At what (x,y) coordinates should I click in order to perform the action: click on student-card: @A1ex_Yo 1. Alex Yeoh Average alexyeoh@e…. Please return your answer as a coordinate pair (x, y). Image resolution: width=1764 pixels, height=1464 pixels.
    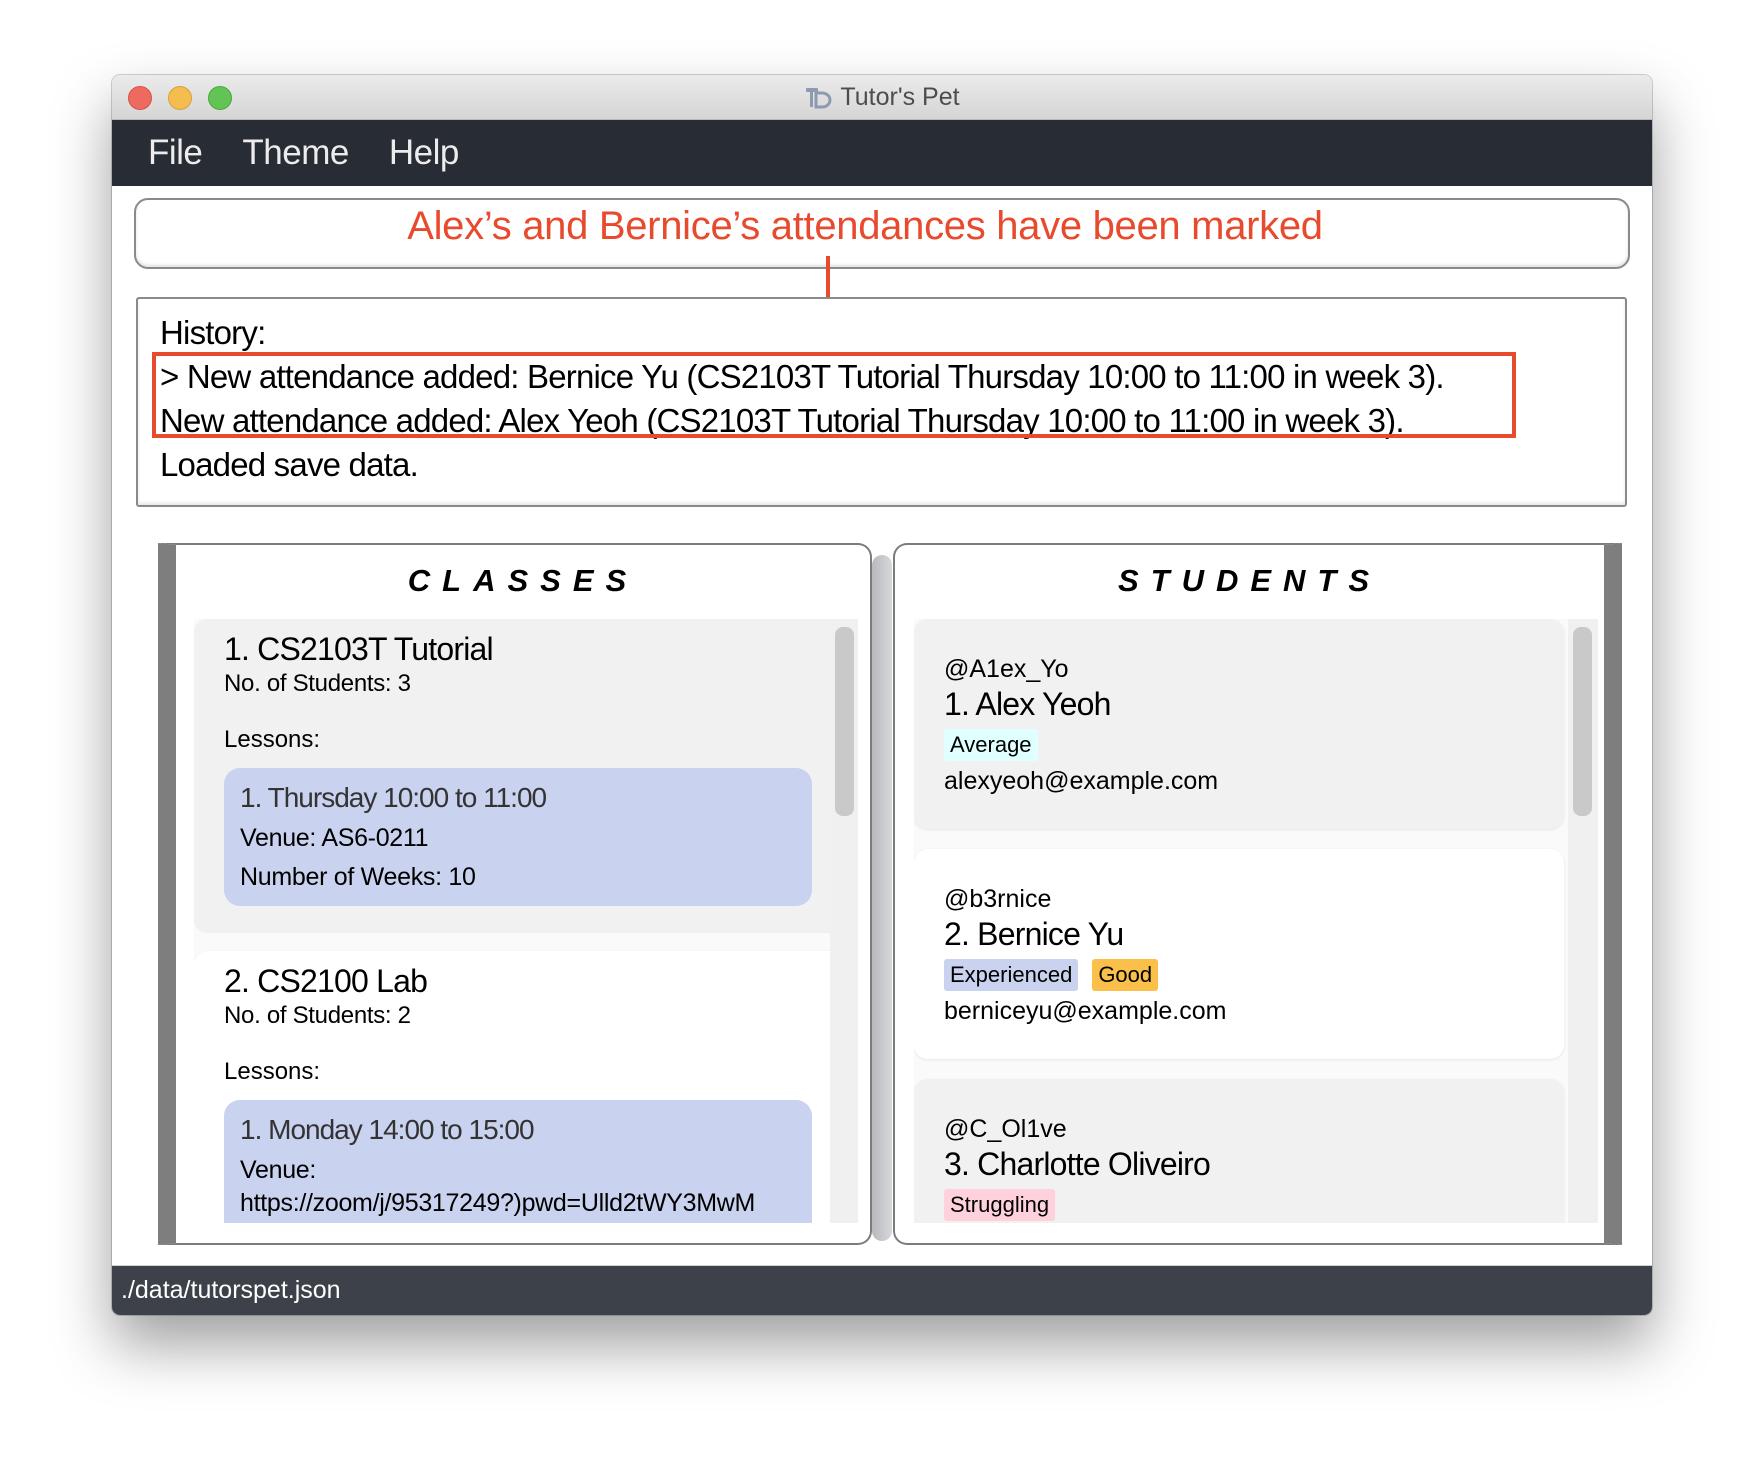
    Looking at the image, I should click on (1239, 724).